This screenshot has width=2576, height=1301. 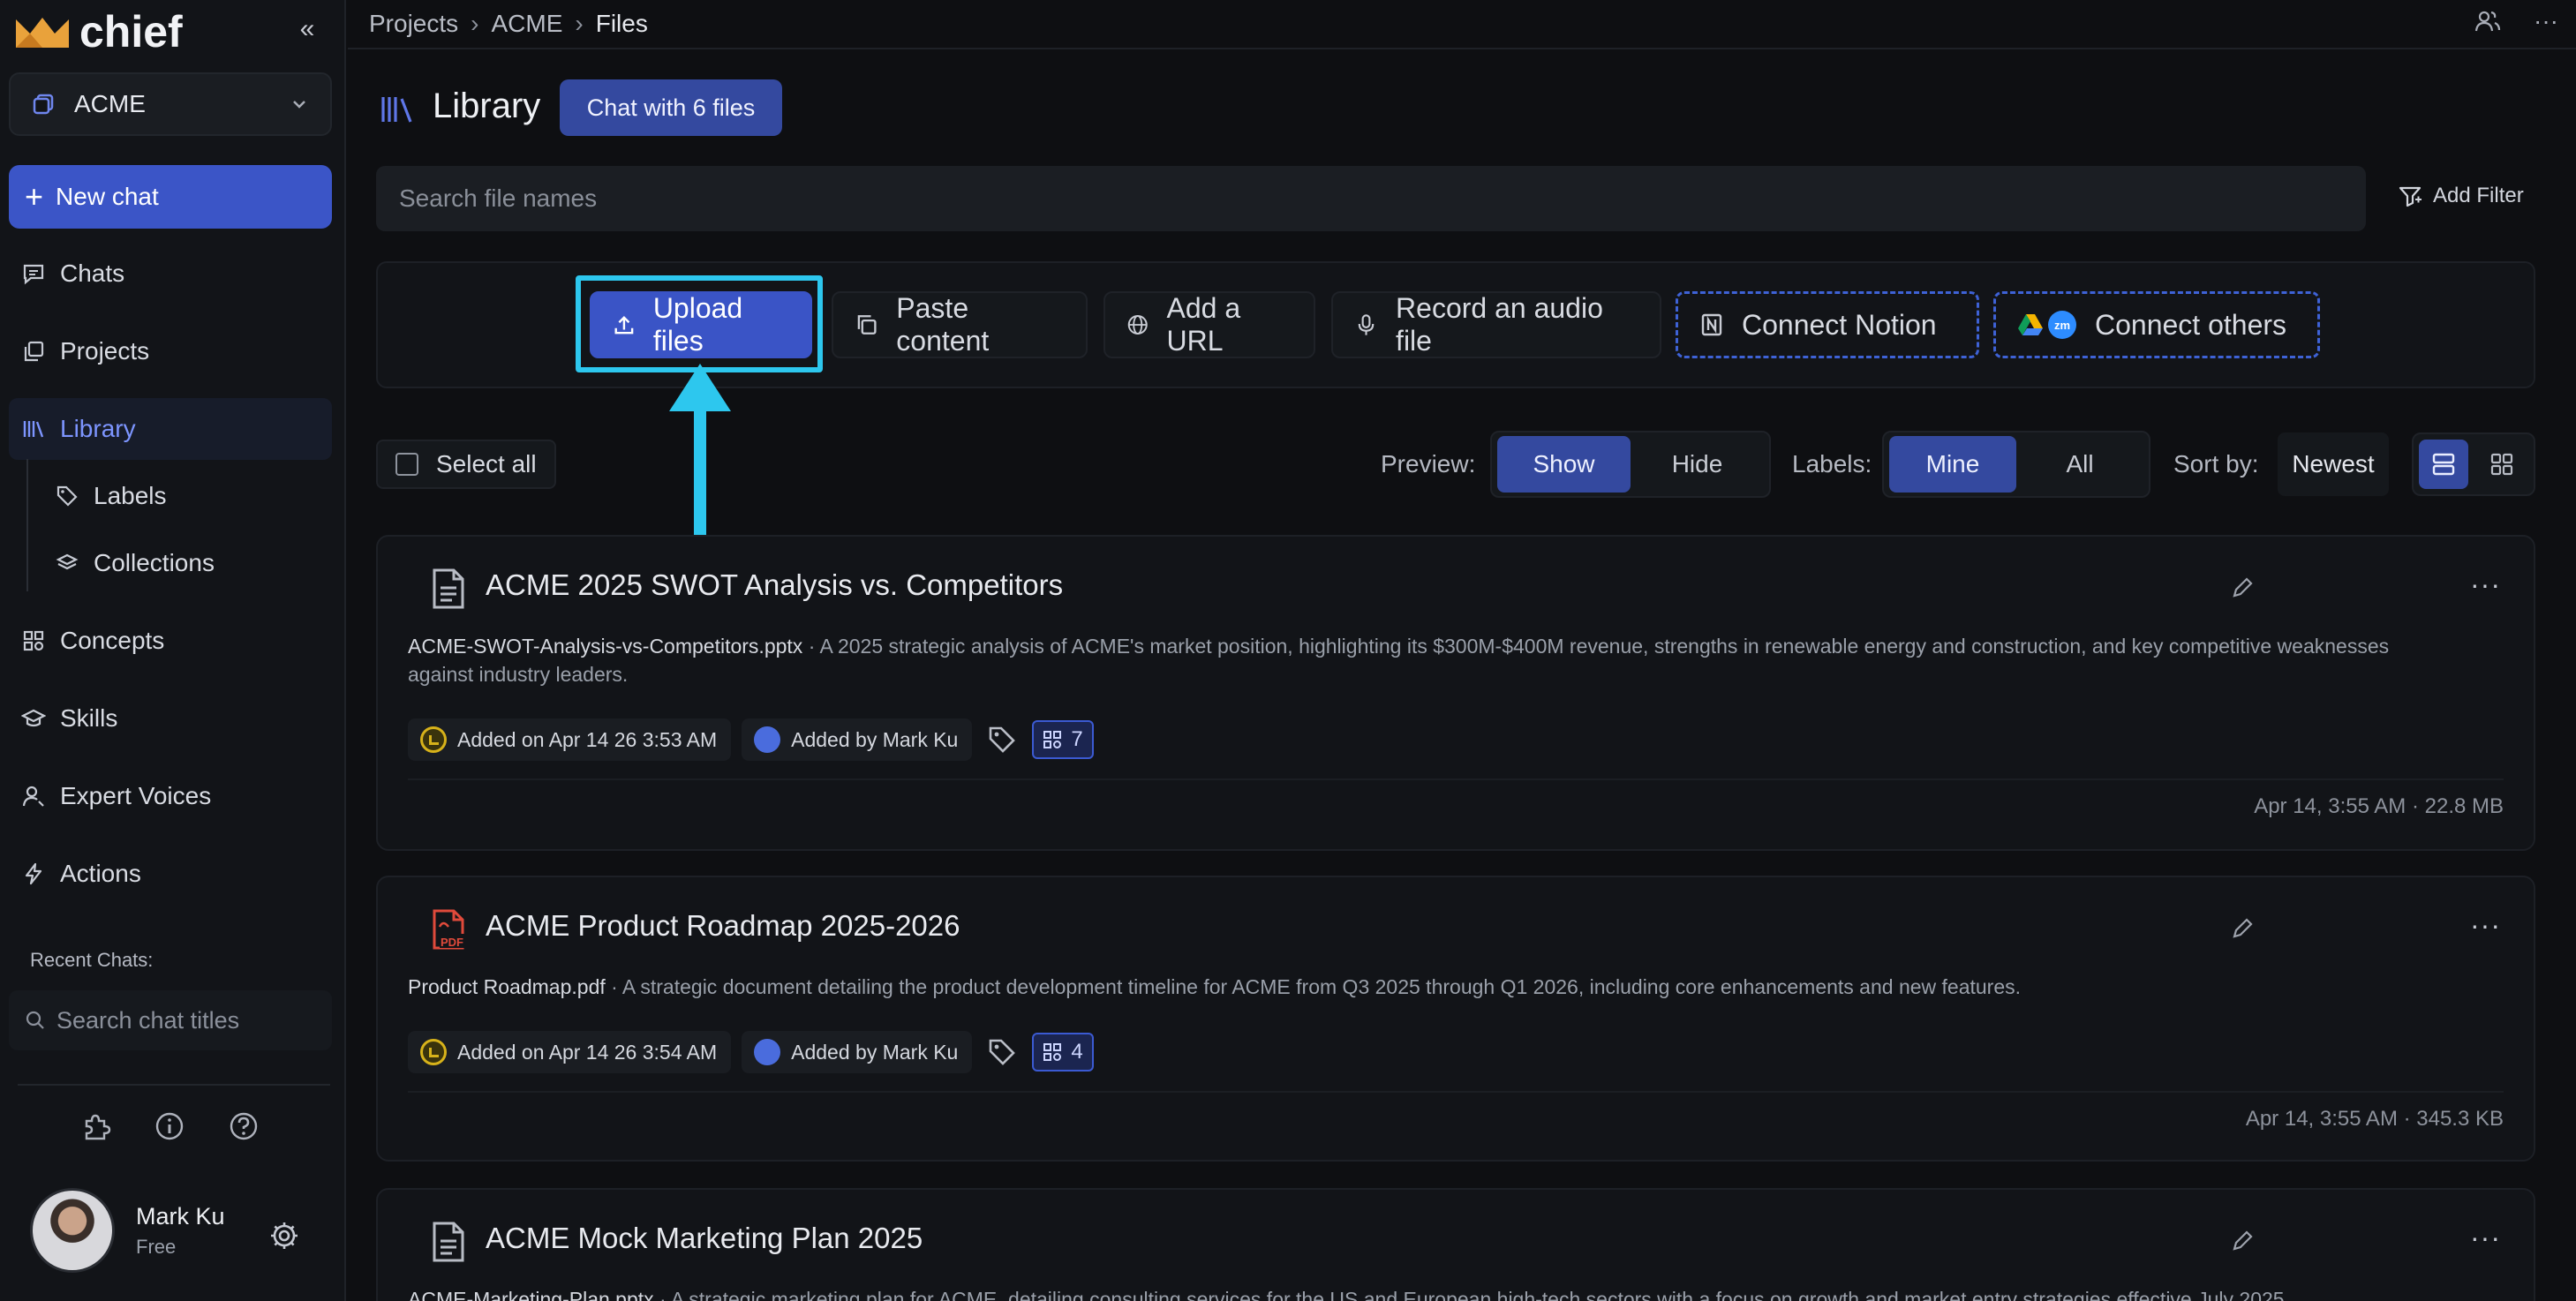 I want to click on chat-search-input: Search chat titles, so click(x=171, y=1020).